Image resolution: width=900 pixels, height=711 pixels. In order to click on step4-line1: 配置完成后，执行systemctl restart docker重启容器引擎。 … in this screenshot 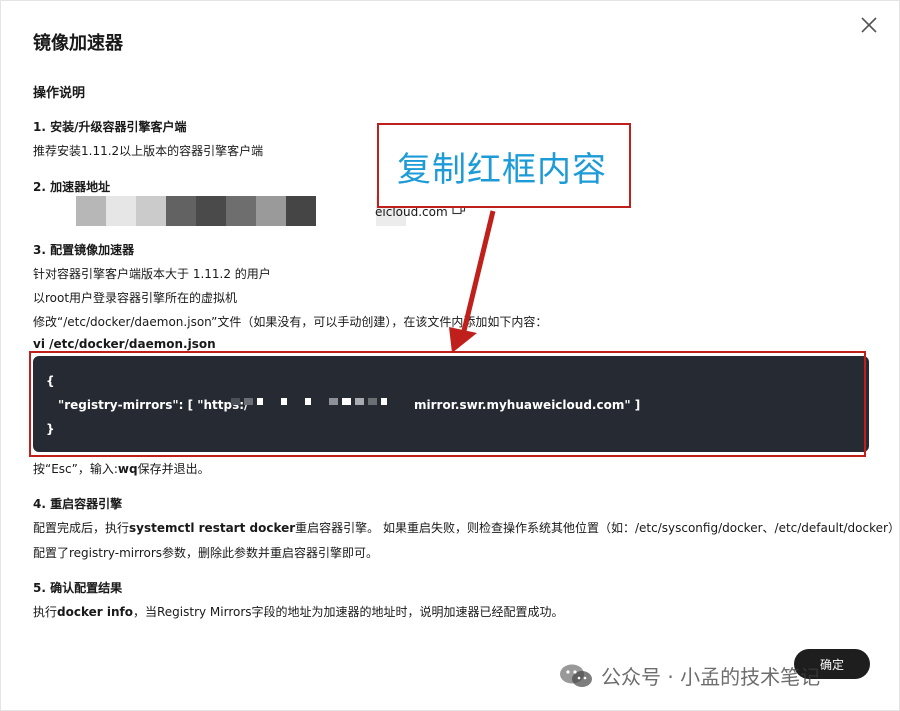, I will do `click(466, 527)`.